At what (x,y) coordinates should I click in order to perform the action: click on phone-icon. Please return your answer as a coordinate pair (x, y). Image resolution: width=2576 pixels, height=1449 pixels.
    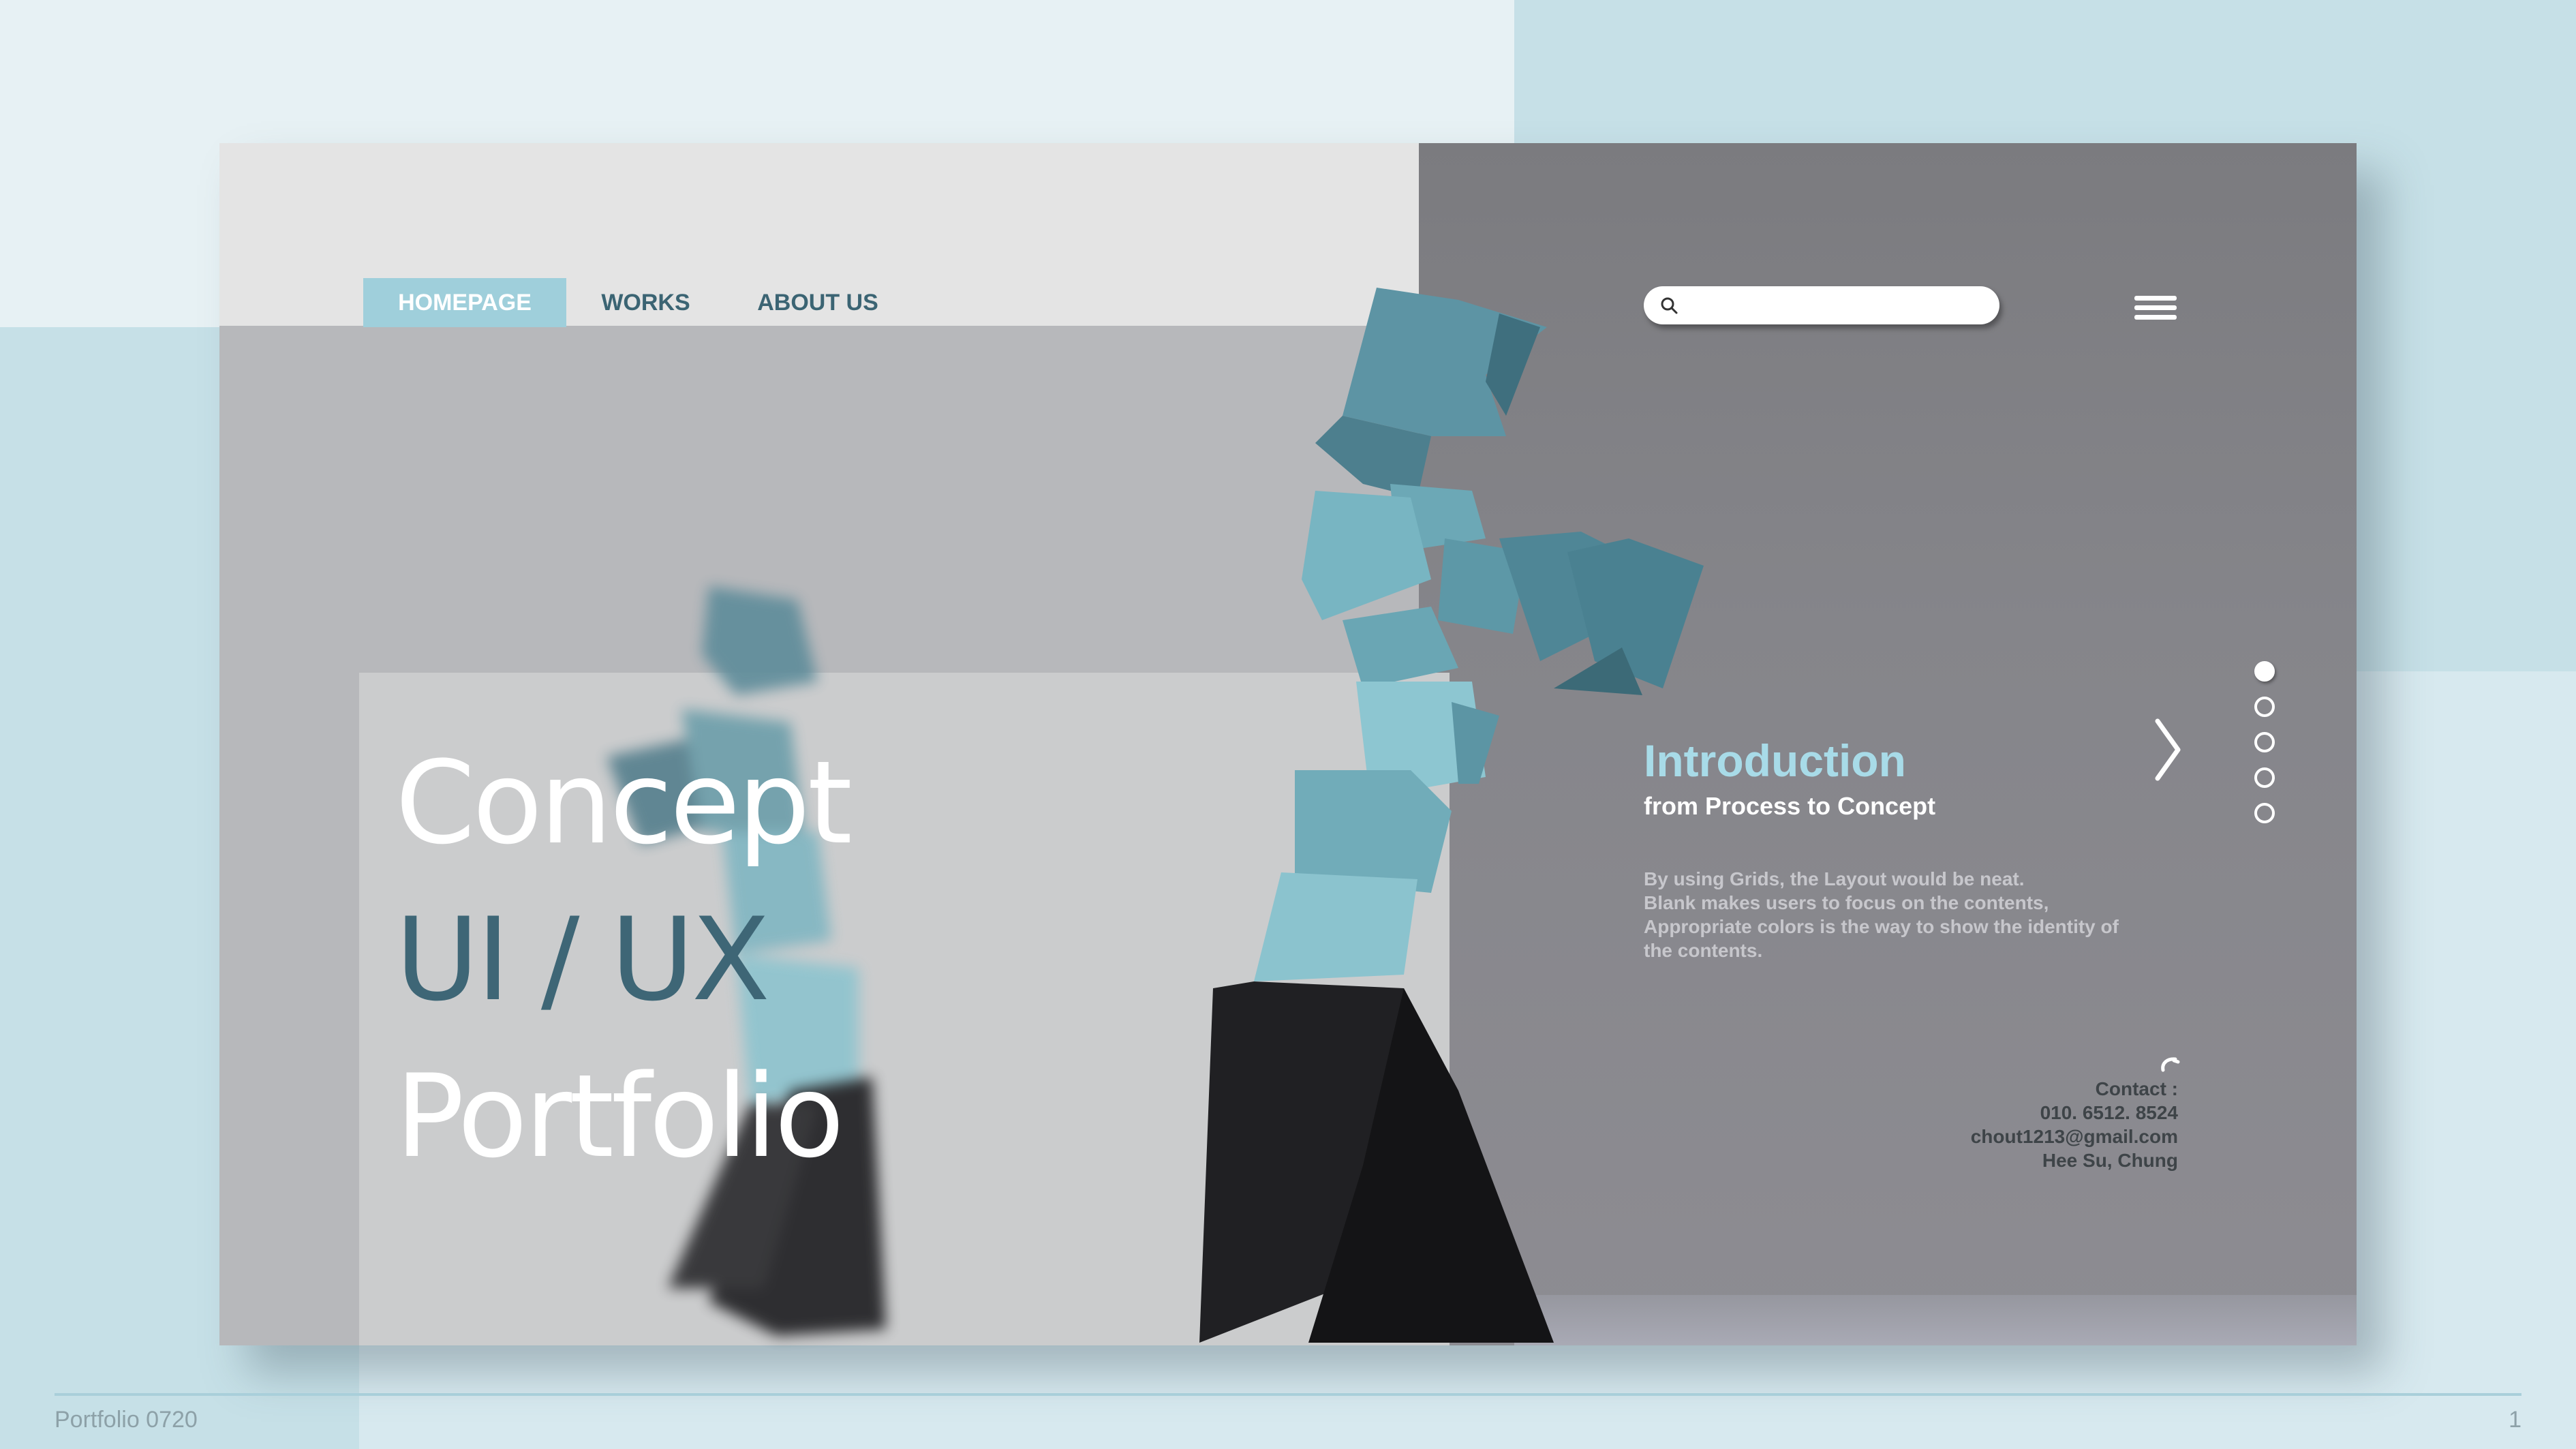
    Looking at the image, I should click on (2170, 1064).